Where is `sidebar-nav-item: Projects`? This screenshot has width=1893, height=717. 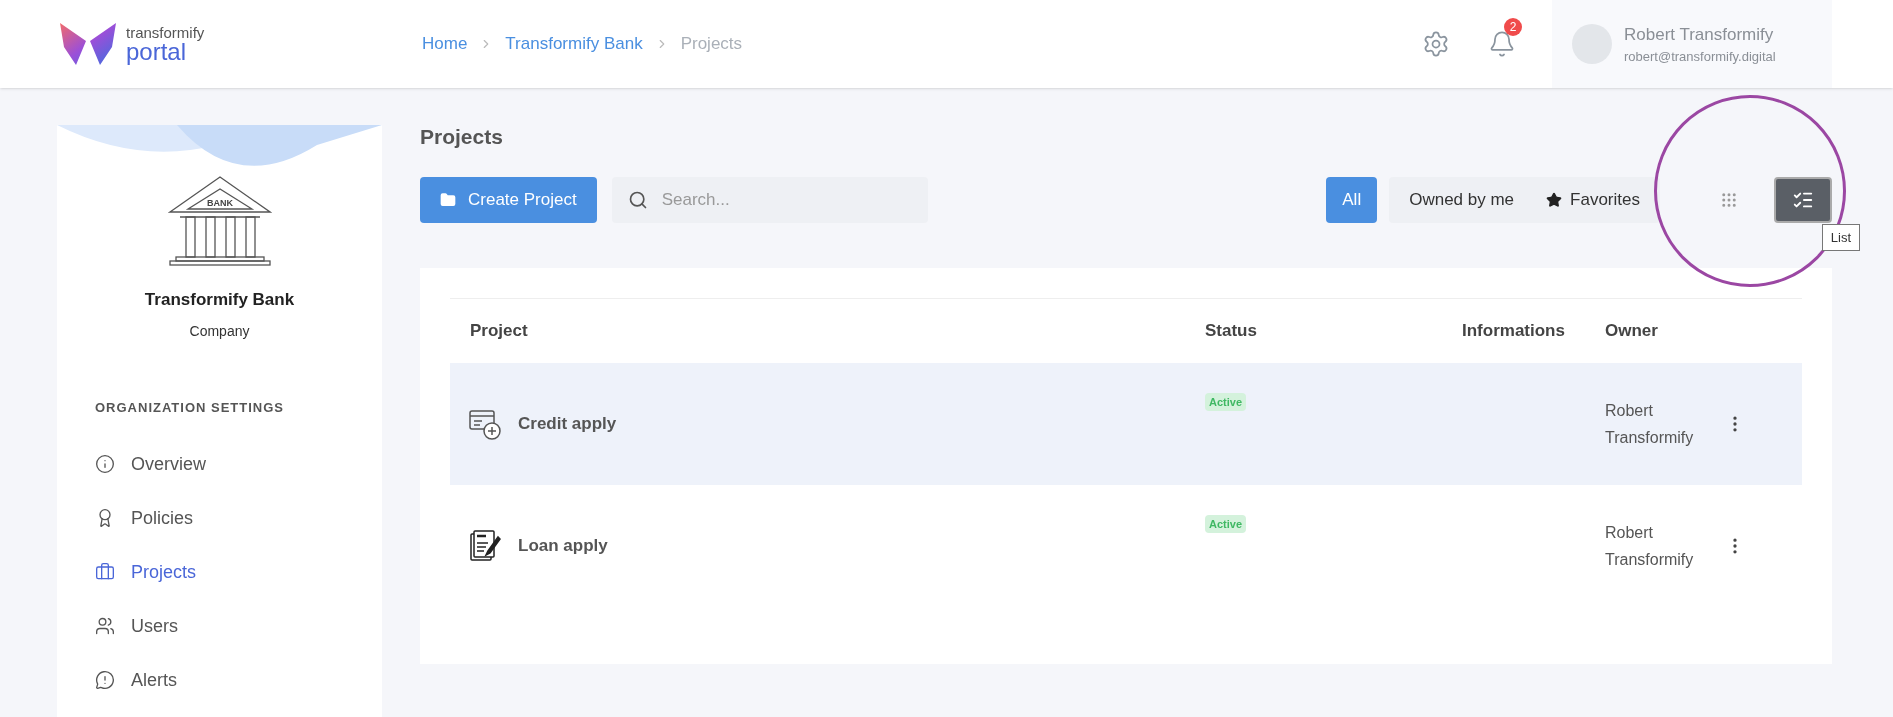
sidebar-nav-item: Projects is located at coordinates (238, 572).